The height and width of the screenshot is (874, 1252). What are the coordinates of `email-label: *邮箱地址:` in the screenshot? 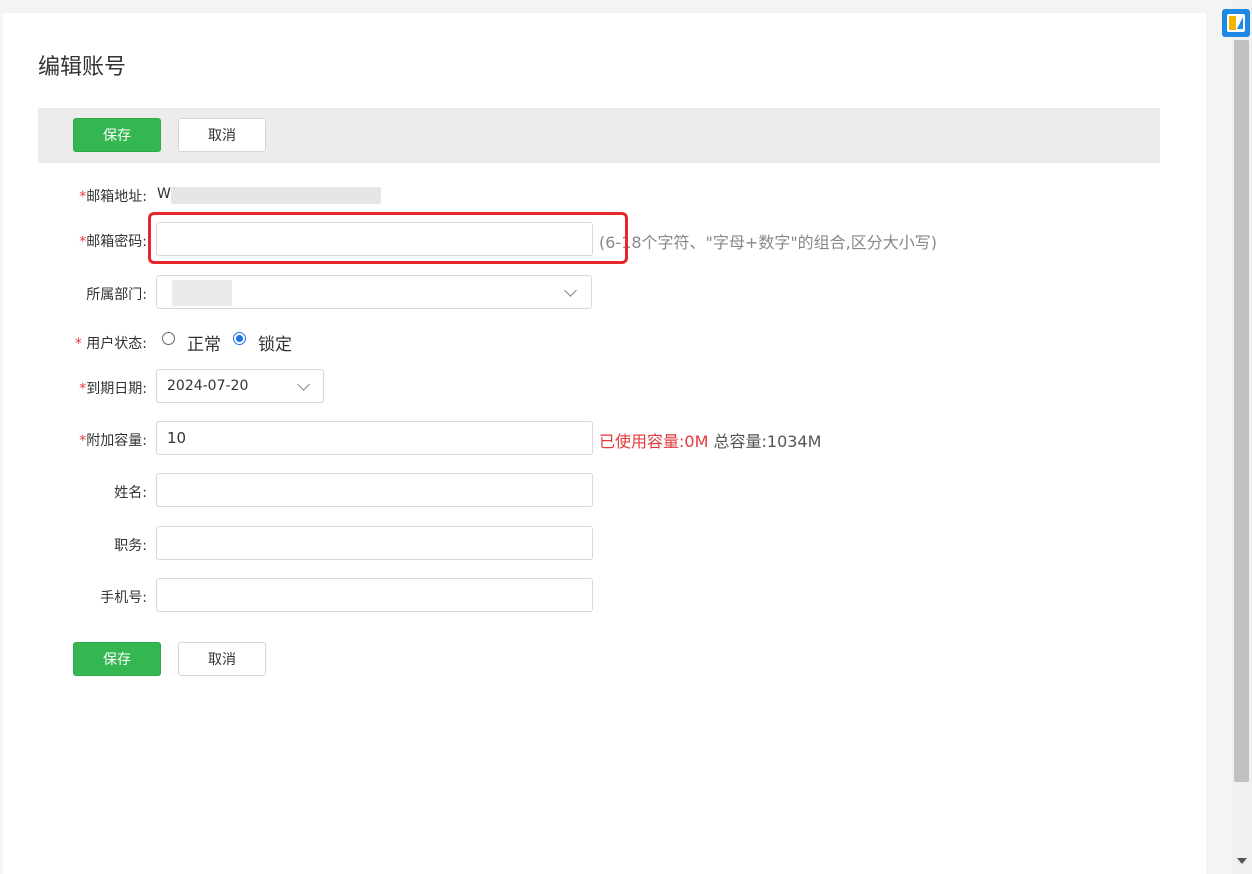 It's located at (113, 197).